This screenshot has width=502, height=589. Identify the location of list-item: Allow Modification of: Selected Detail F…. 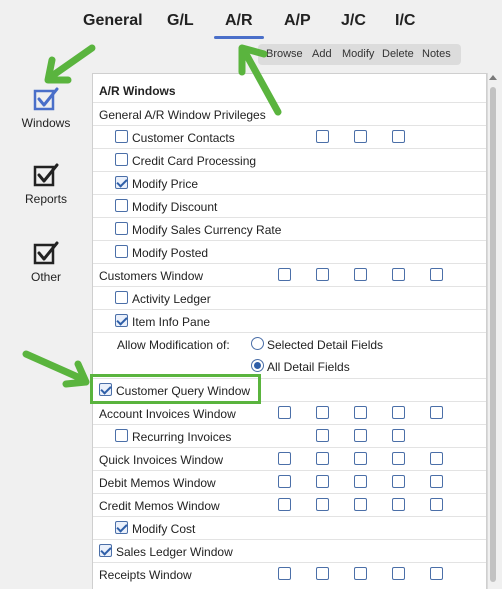
(289, 343).